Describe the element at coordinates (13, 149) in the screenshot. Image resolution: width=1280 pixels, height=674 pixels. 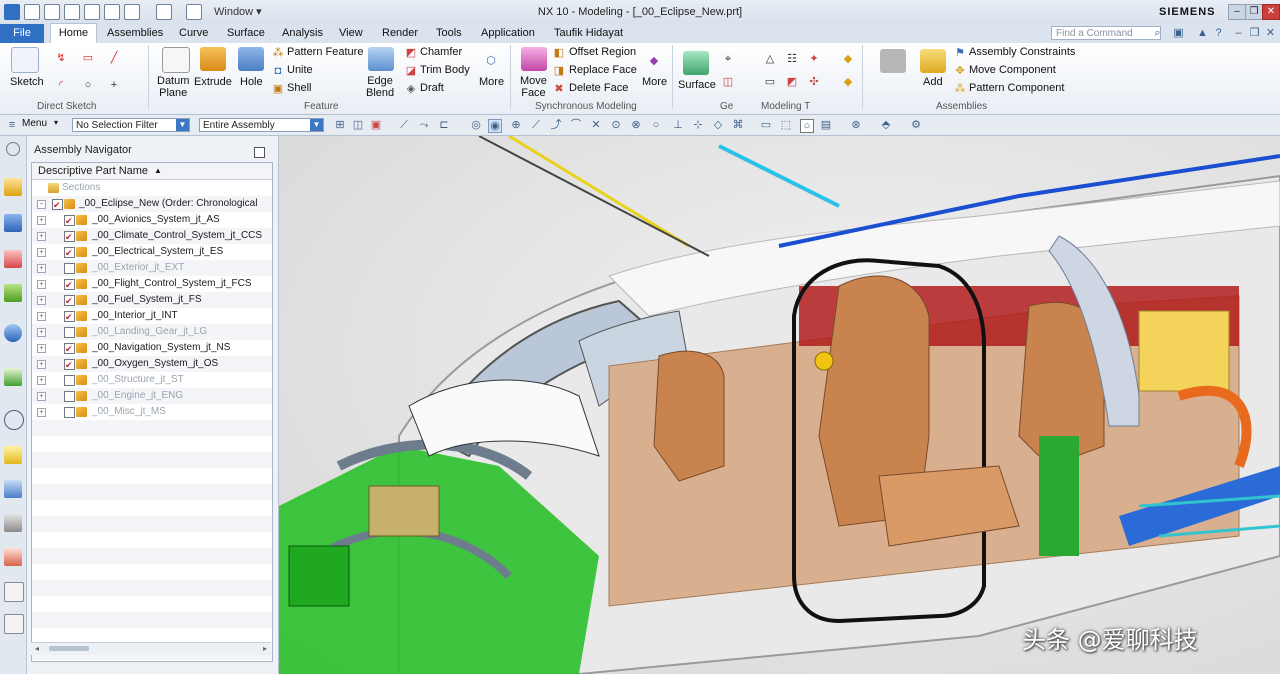
I see `resource-bar-options-icon` at that location.